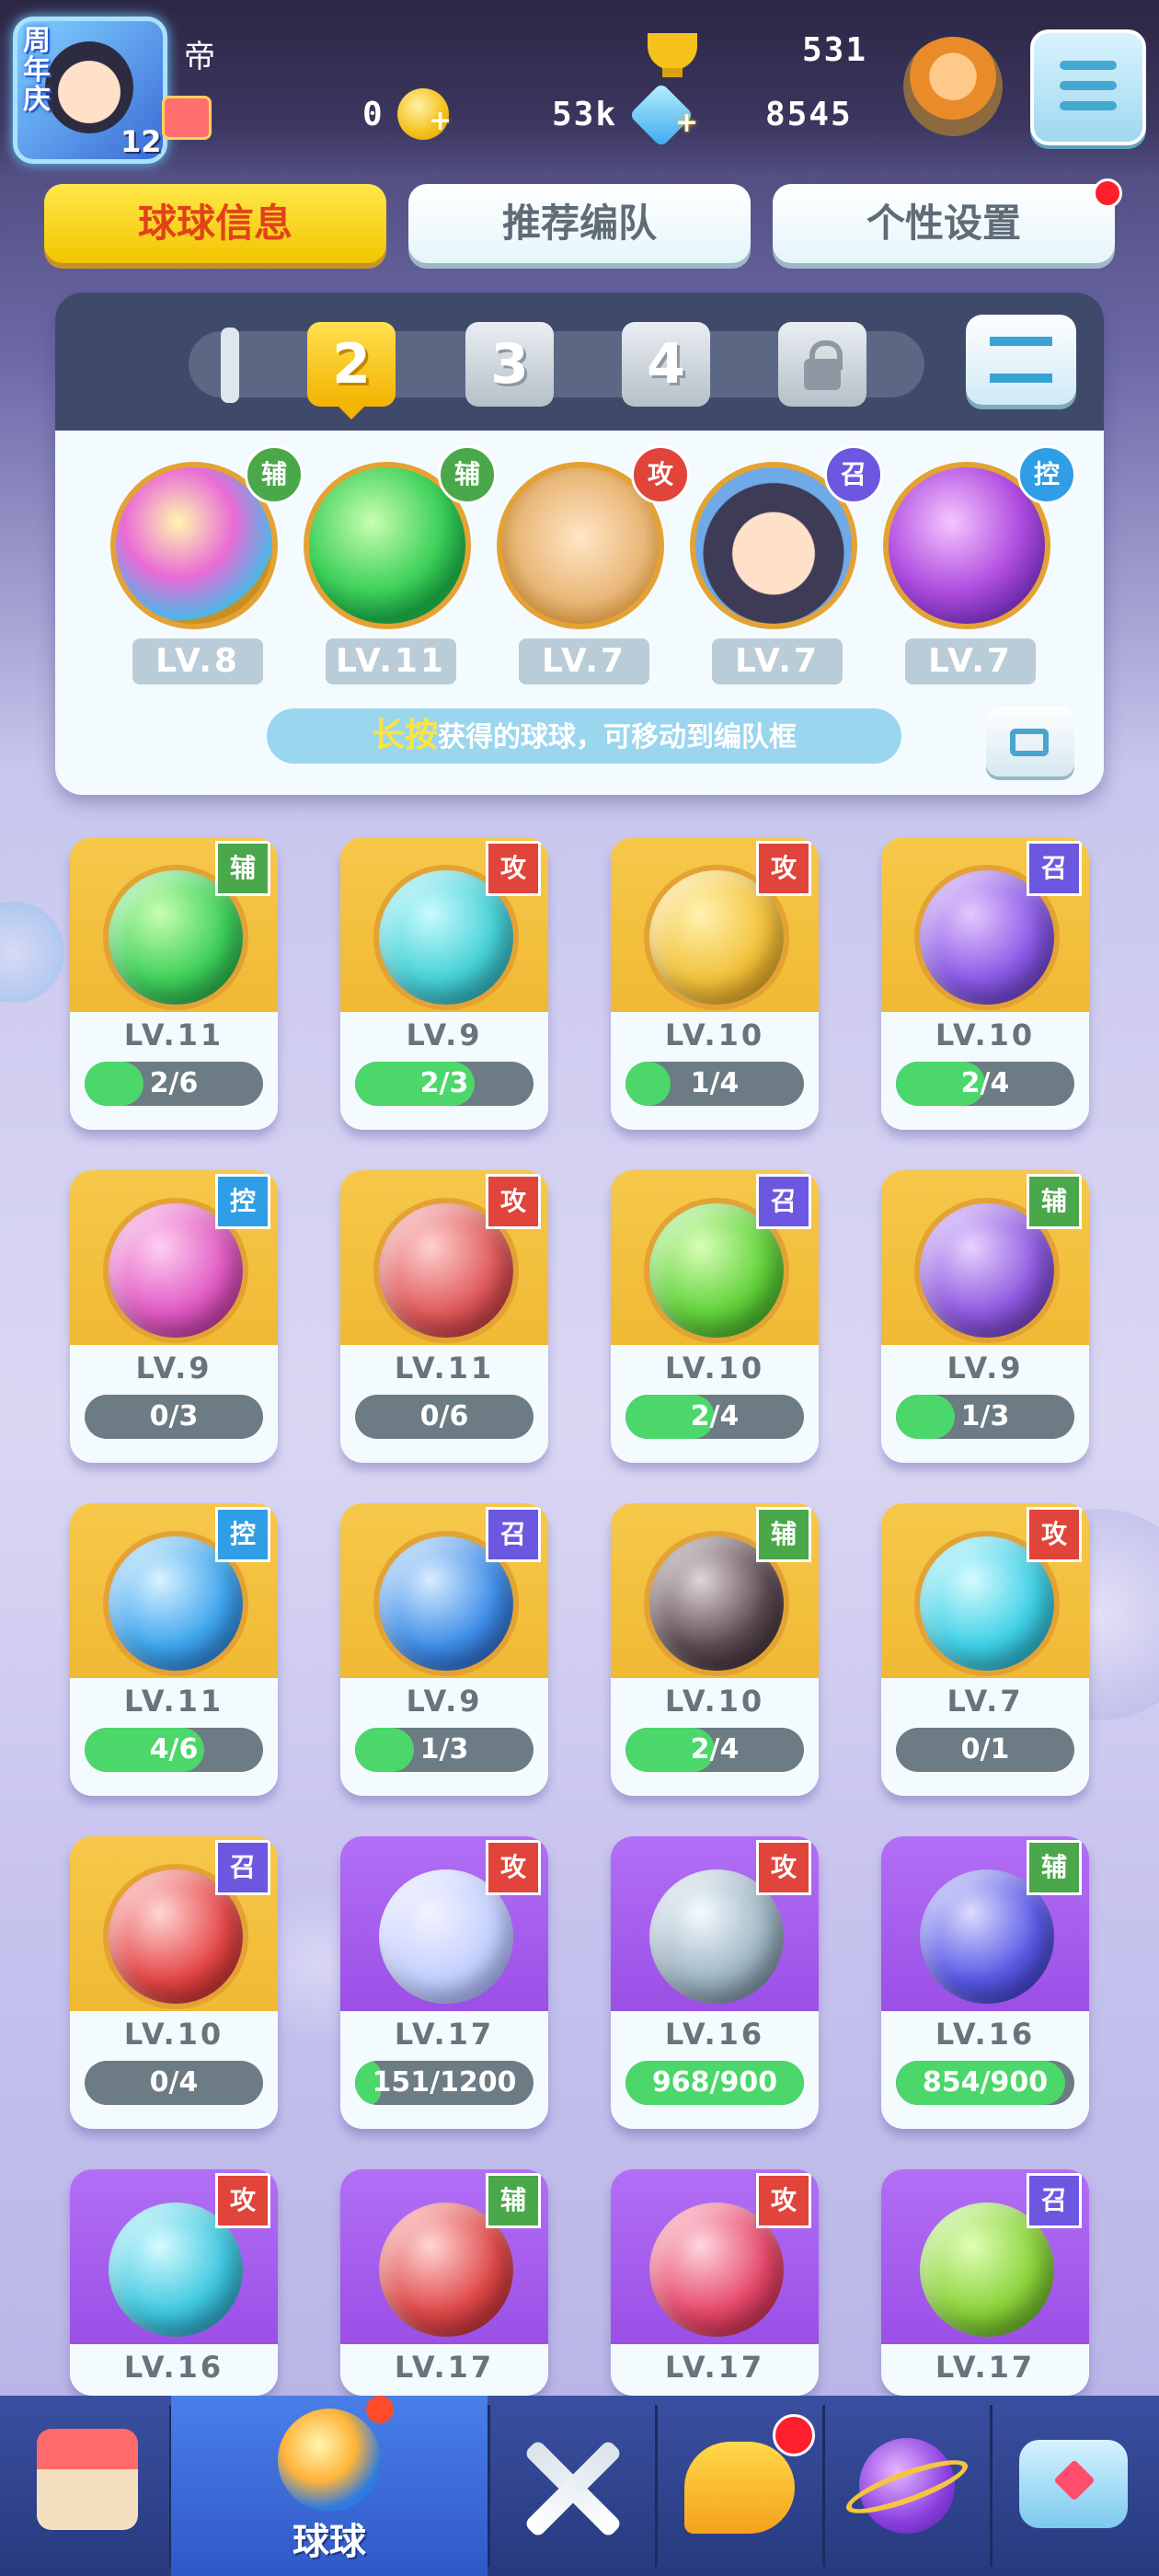 Image resolution: width=1159 pixels, height=2576 pixels. I want to click on ball-card: 控 LV.9 0/3, so click(174, 1316).